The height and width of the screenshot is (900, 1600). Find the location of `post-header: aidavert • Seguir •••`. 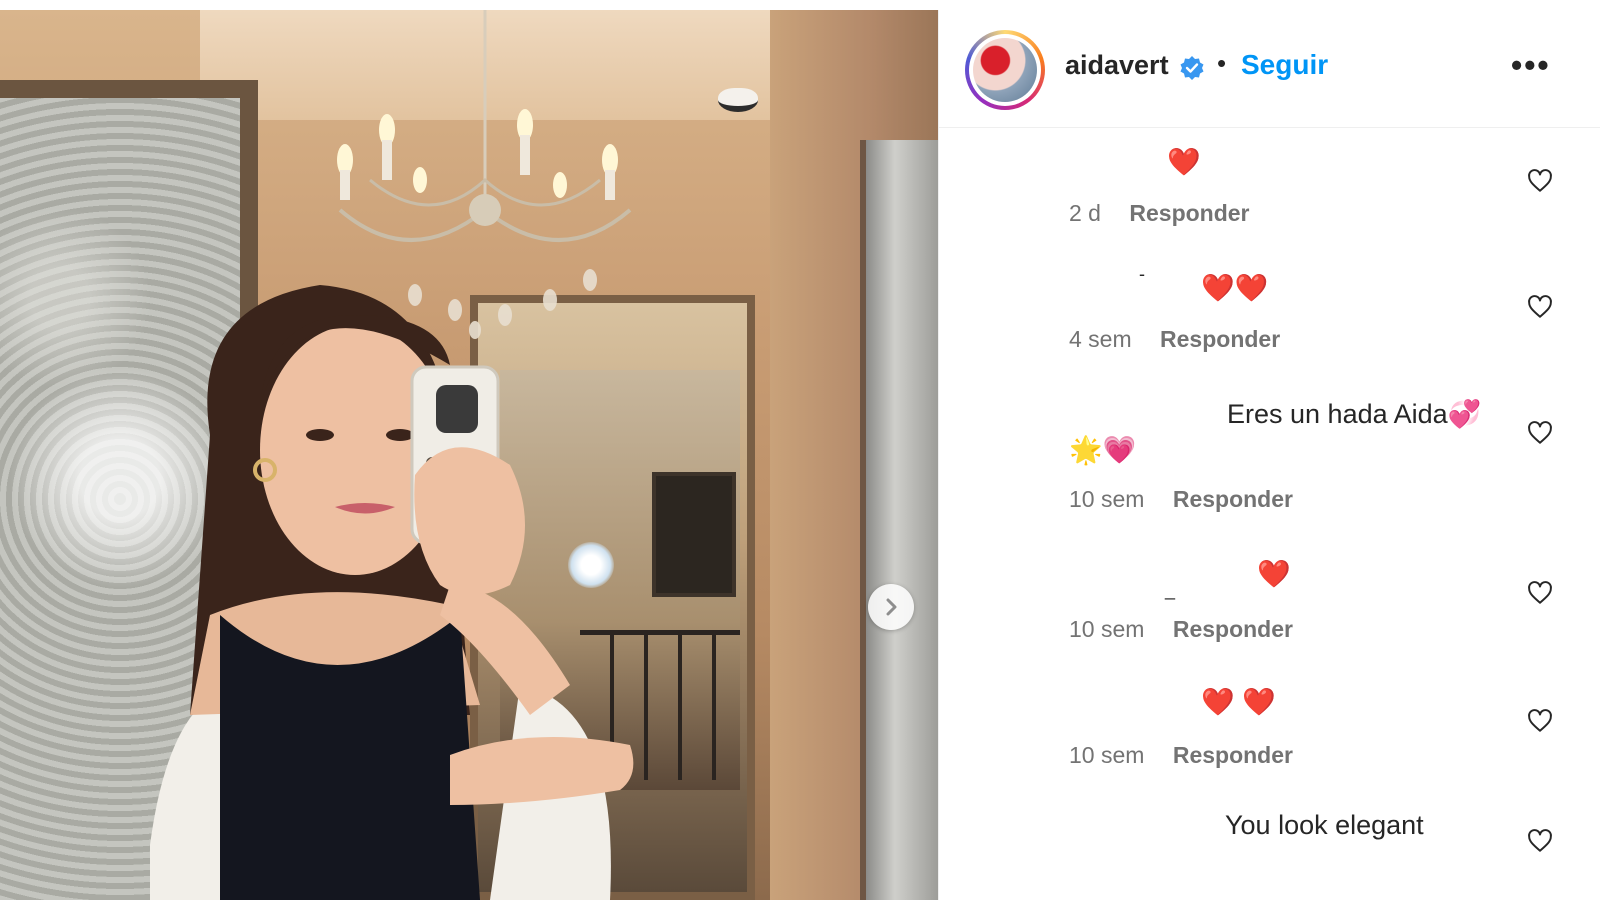

post-header: aidavert • Seguir ••• is located at coordinates (1269, 69).